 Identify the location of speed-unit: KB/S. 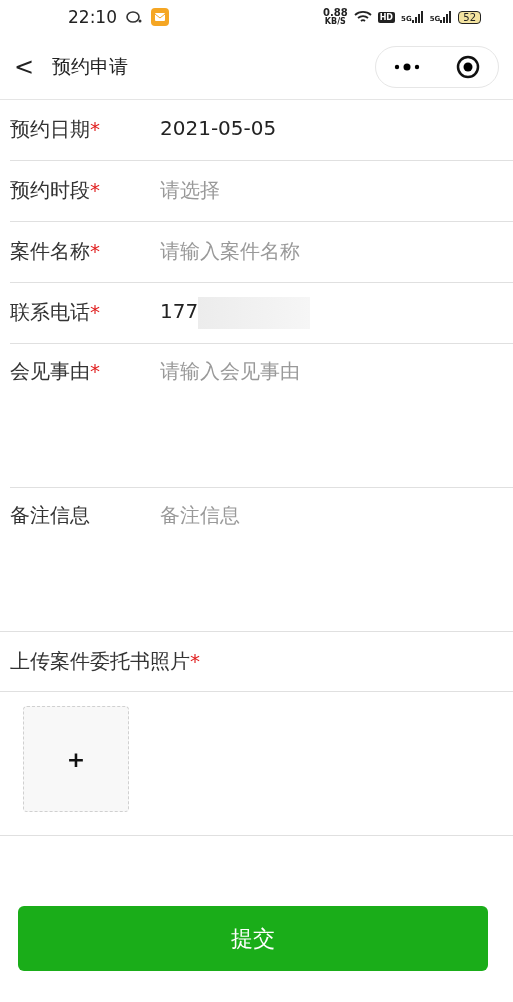
(335, 22).